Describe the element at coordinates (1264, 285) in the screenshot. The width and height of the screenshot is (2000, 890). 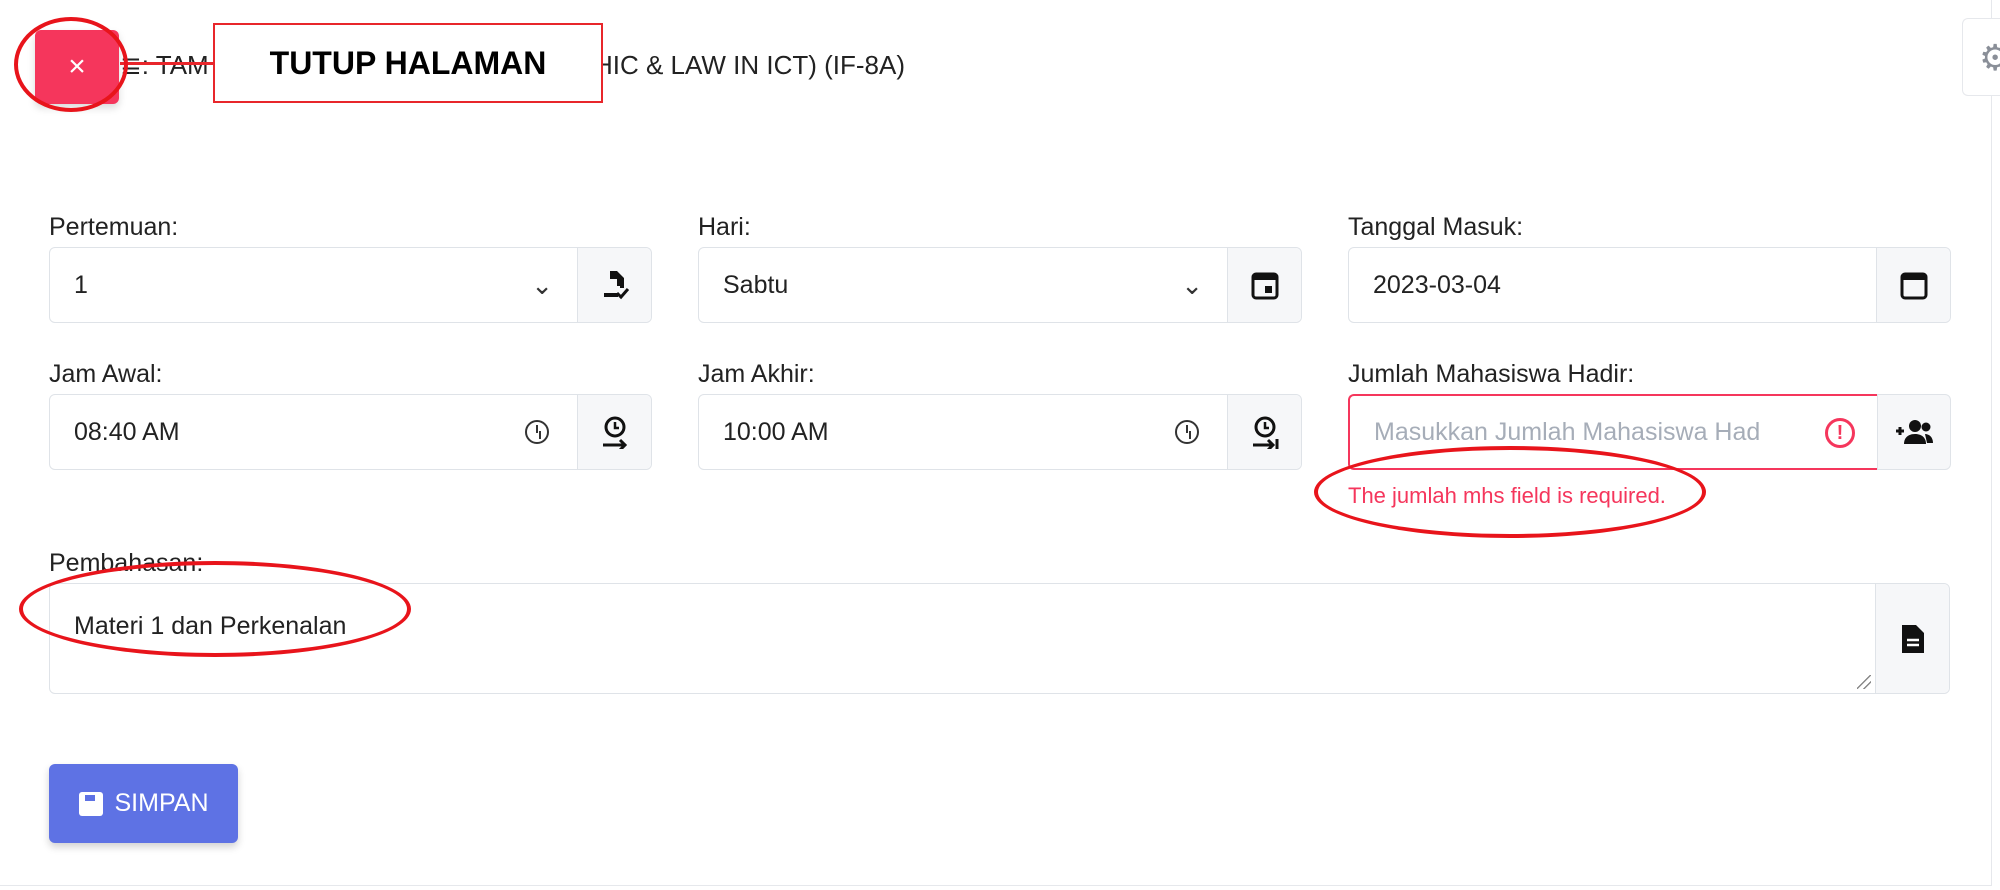
I see `calendar-day-icon` at that location.